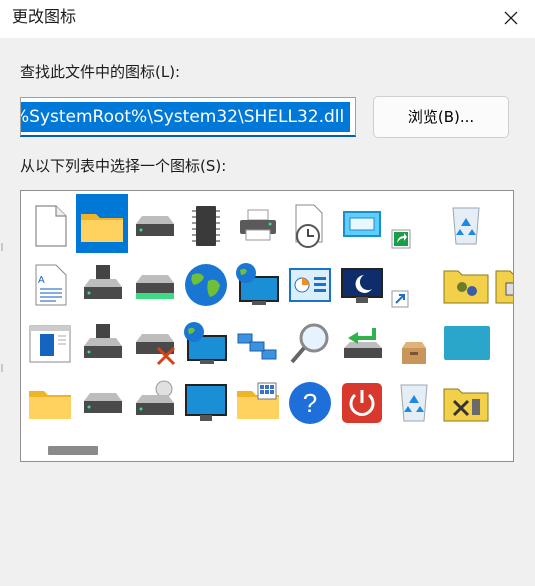 The height and width of the screenshot is (586, 535). I want to click on folder-2-icon, so click(50, 405).